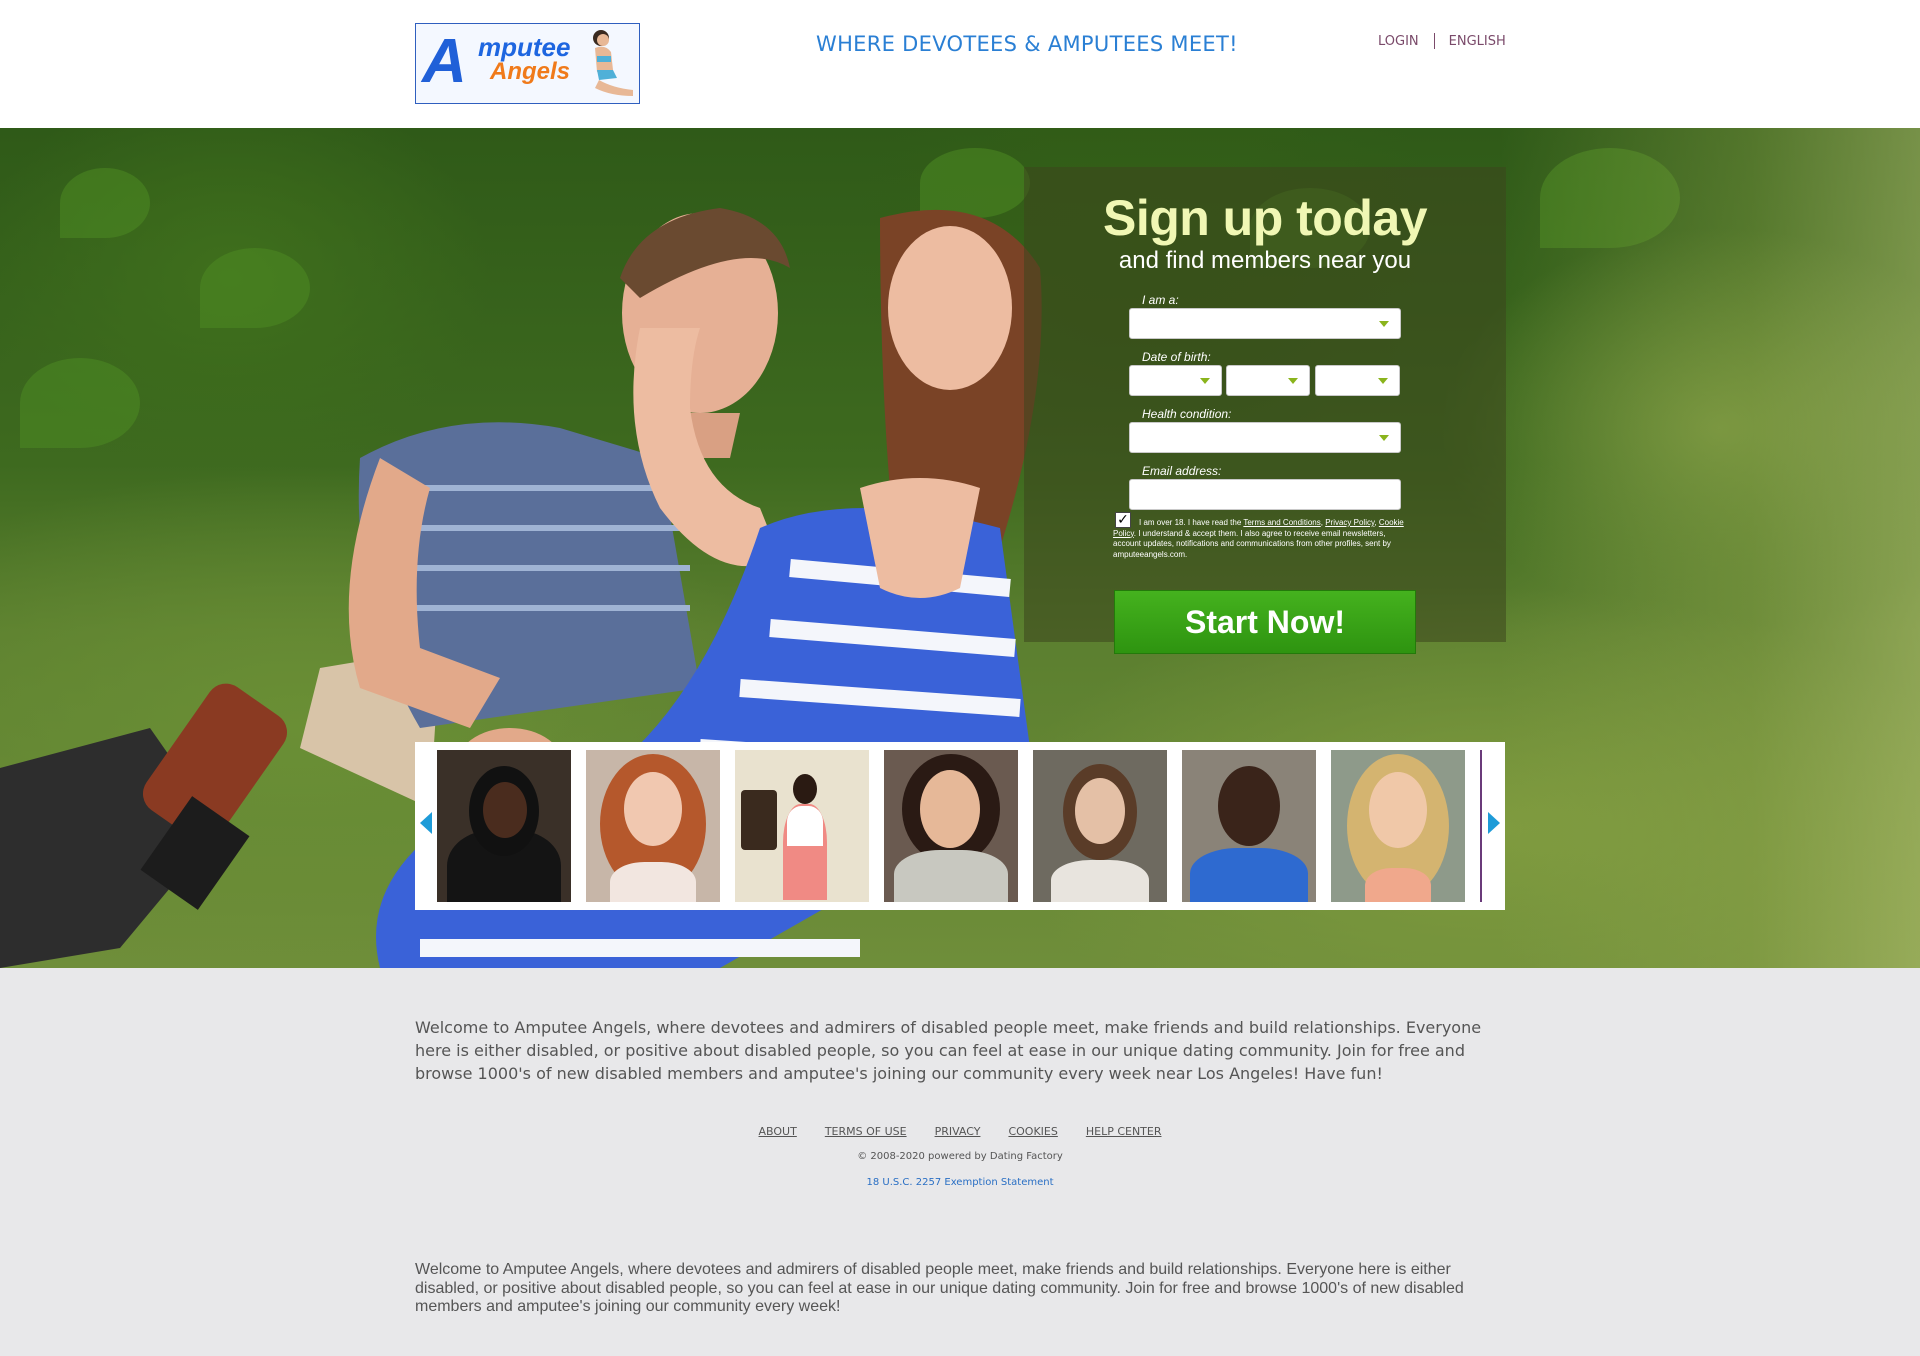 This screenshot has height=1356, width=1920. Describe the element at coordinates (1187, 414) in the screenshot. I see `health-label: Health condition:` at that location.